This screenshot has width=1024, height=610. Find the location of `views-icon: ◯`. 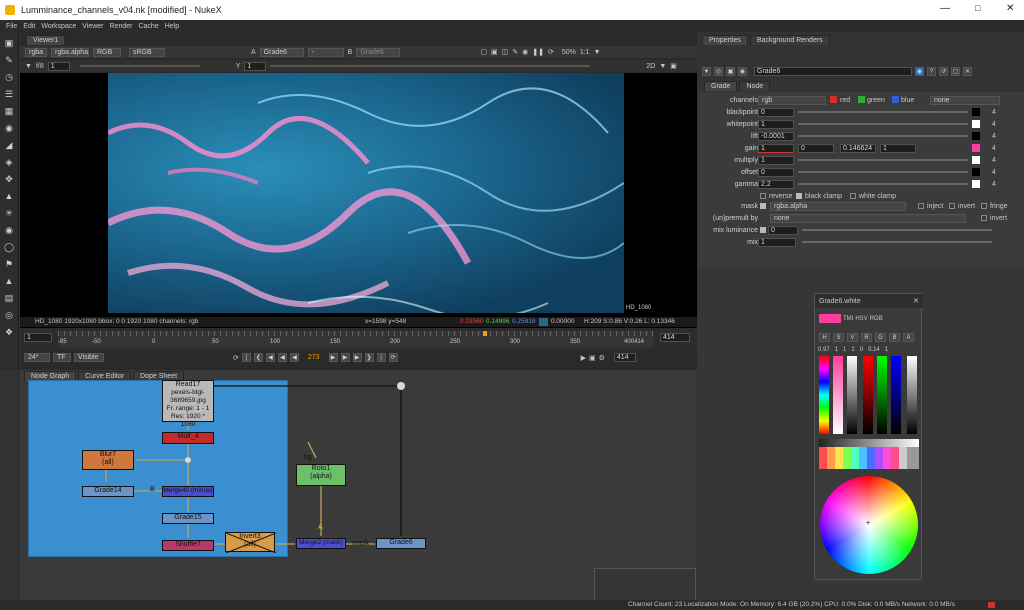

views-icon: ◯ is located at coordinates (9, 247).